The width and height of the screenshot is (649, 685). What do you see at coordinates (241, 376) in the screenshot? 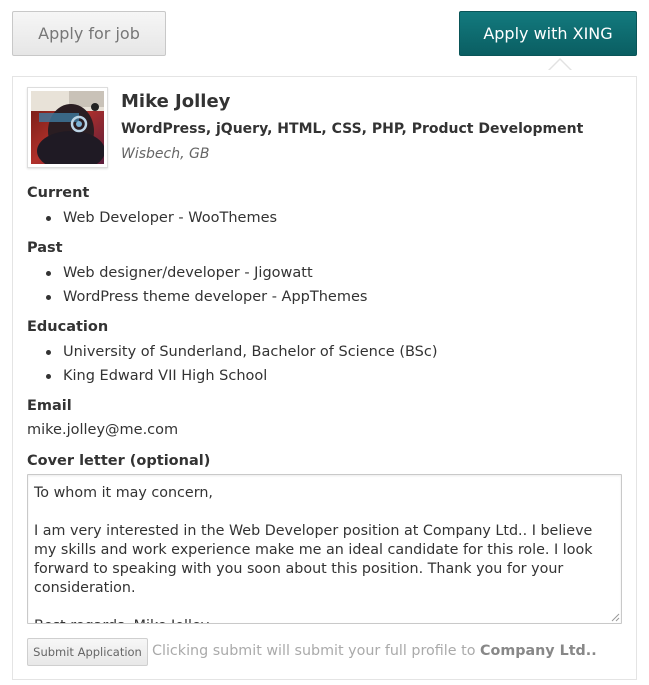
I see `list-item: King Edward VII High School` at bounding box center [241, 376].